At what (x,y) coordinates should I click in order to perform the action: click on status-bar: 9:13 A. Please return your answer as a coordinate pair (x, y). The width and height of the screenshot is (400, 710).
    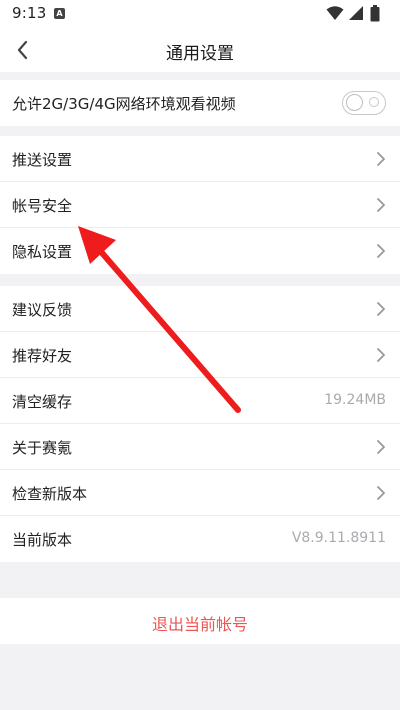
    Looking at the image, I should click on (200, 14).